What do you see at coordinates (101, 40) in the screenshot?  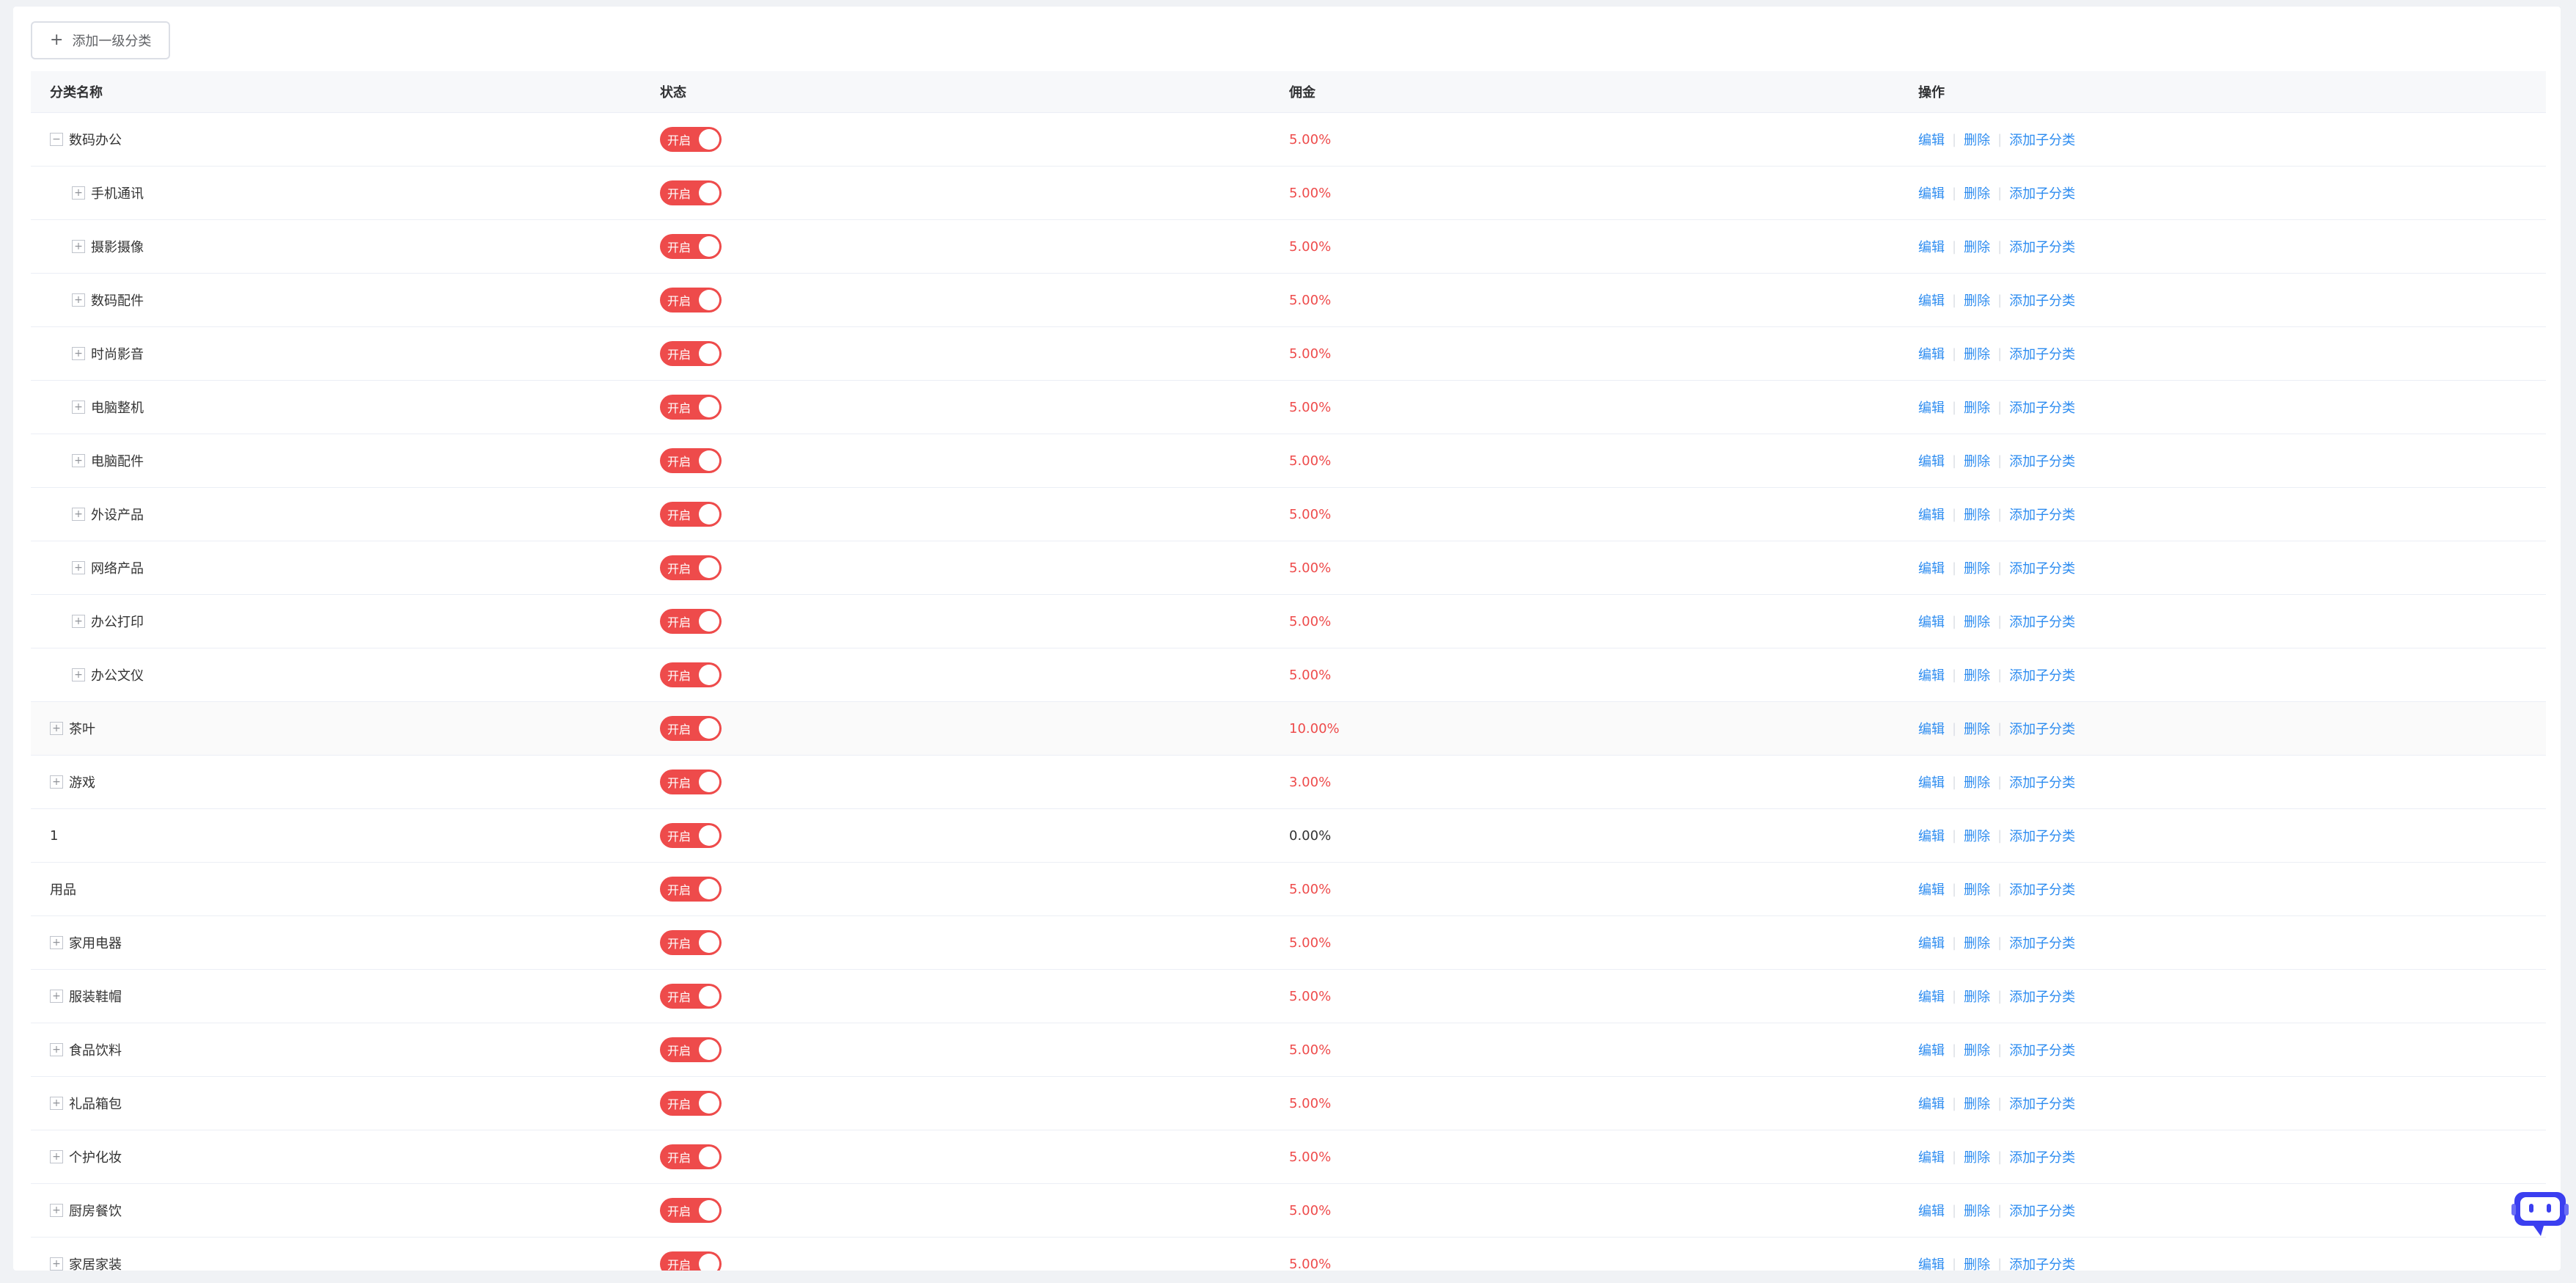 I see `add-top-category-button: + 添加一级分类` at bounding box center [101, 40].